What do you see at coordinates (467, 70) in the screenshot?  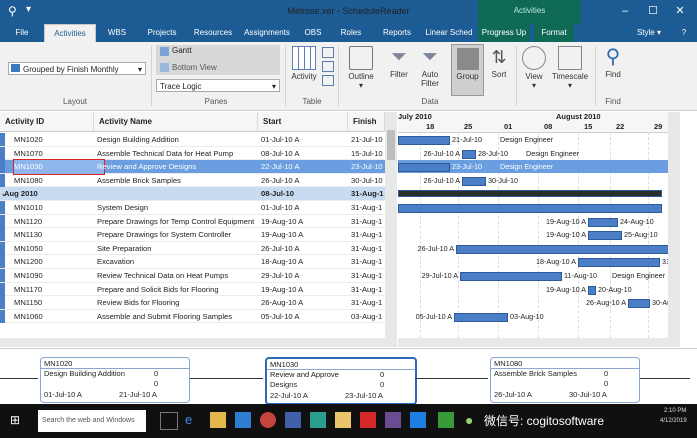 I see `group-button: Group` at bounding box center [467, 70].